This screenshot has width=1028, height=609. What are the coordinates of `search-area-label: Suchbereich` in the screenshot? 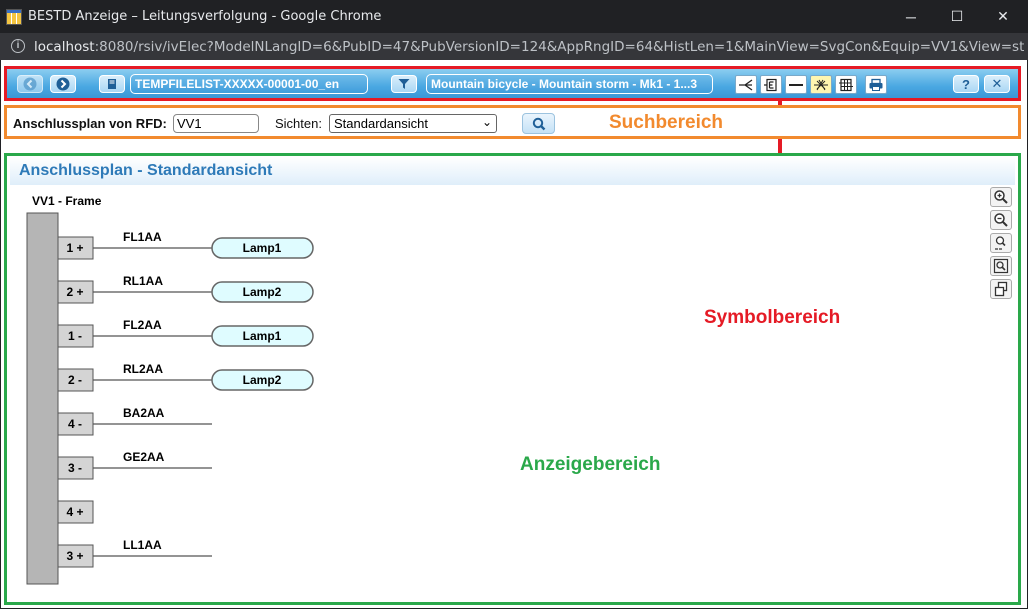 It's located at (666, 122).